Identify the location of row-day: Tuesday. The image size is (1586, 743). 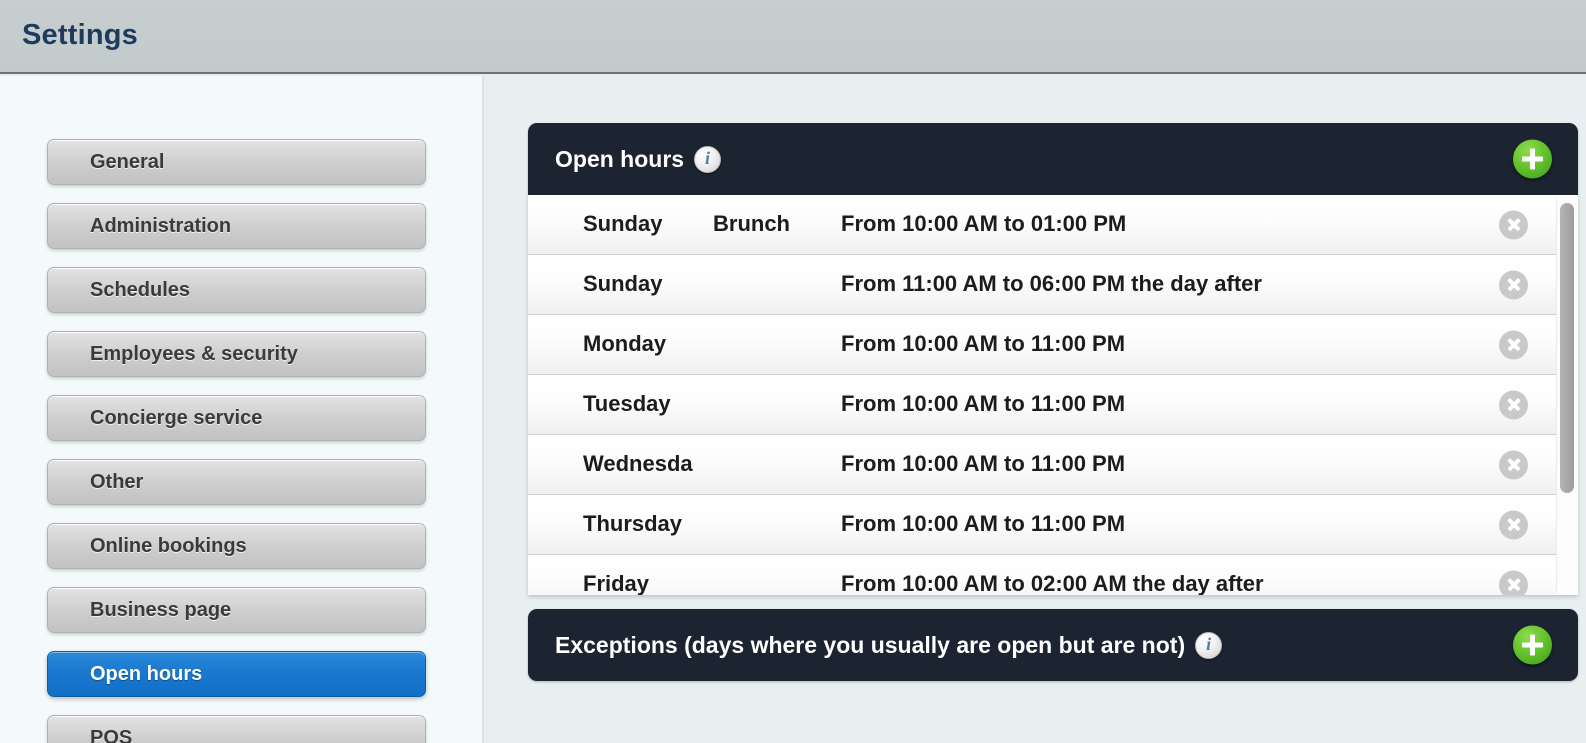
(627, 403).